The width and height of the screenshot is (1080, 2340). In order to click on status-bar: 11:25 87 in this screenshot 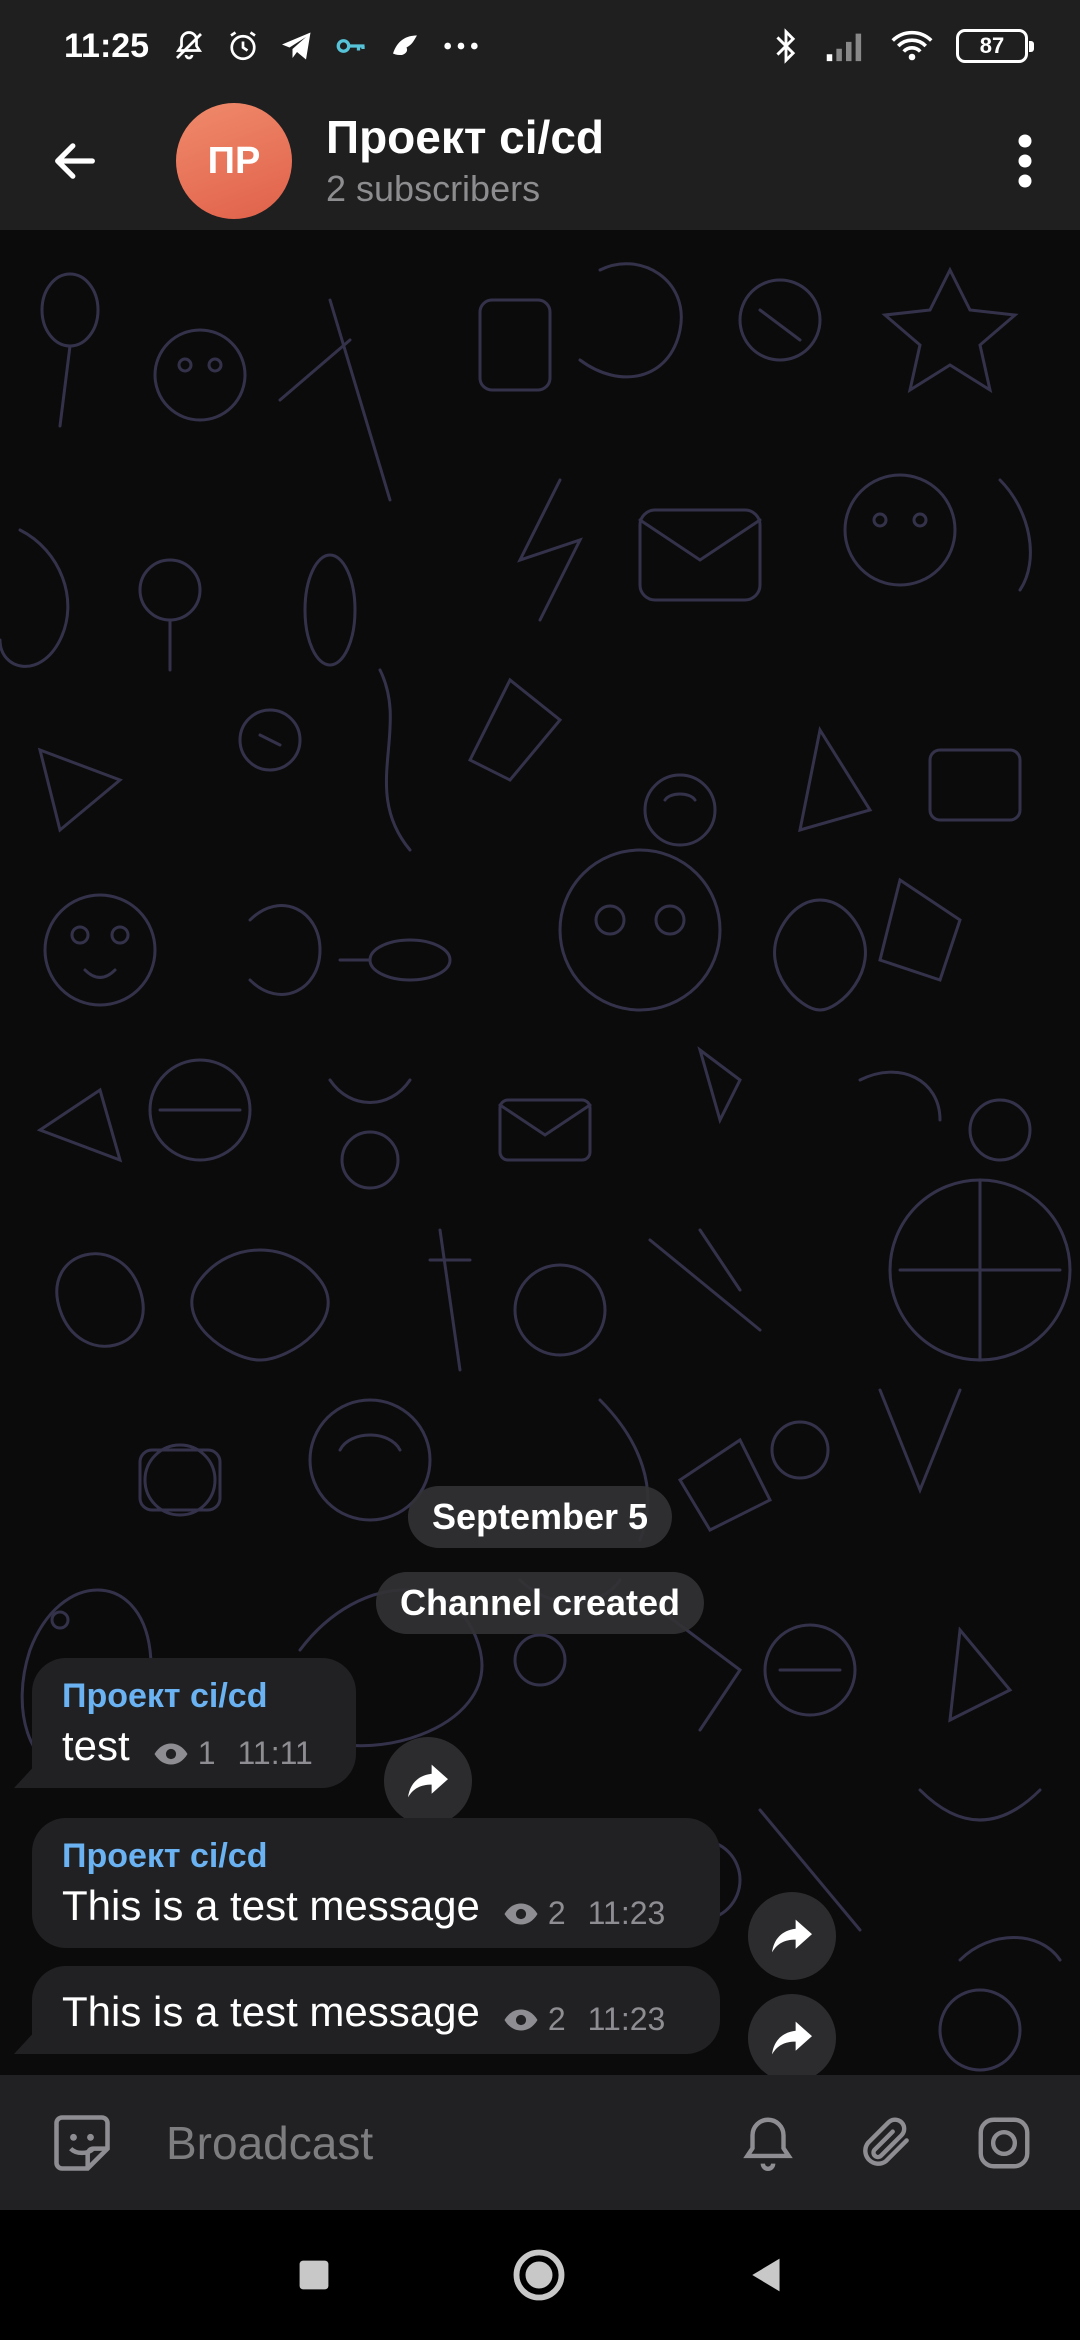, I will do `click(540, 46)`.